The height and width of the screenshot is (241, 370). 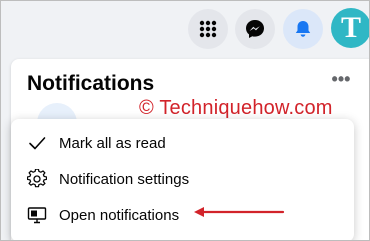 I want to click on notifications-button, so click(x=303, y=29).